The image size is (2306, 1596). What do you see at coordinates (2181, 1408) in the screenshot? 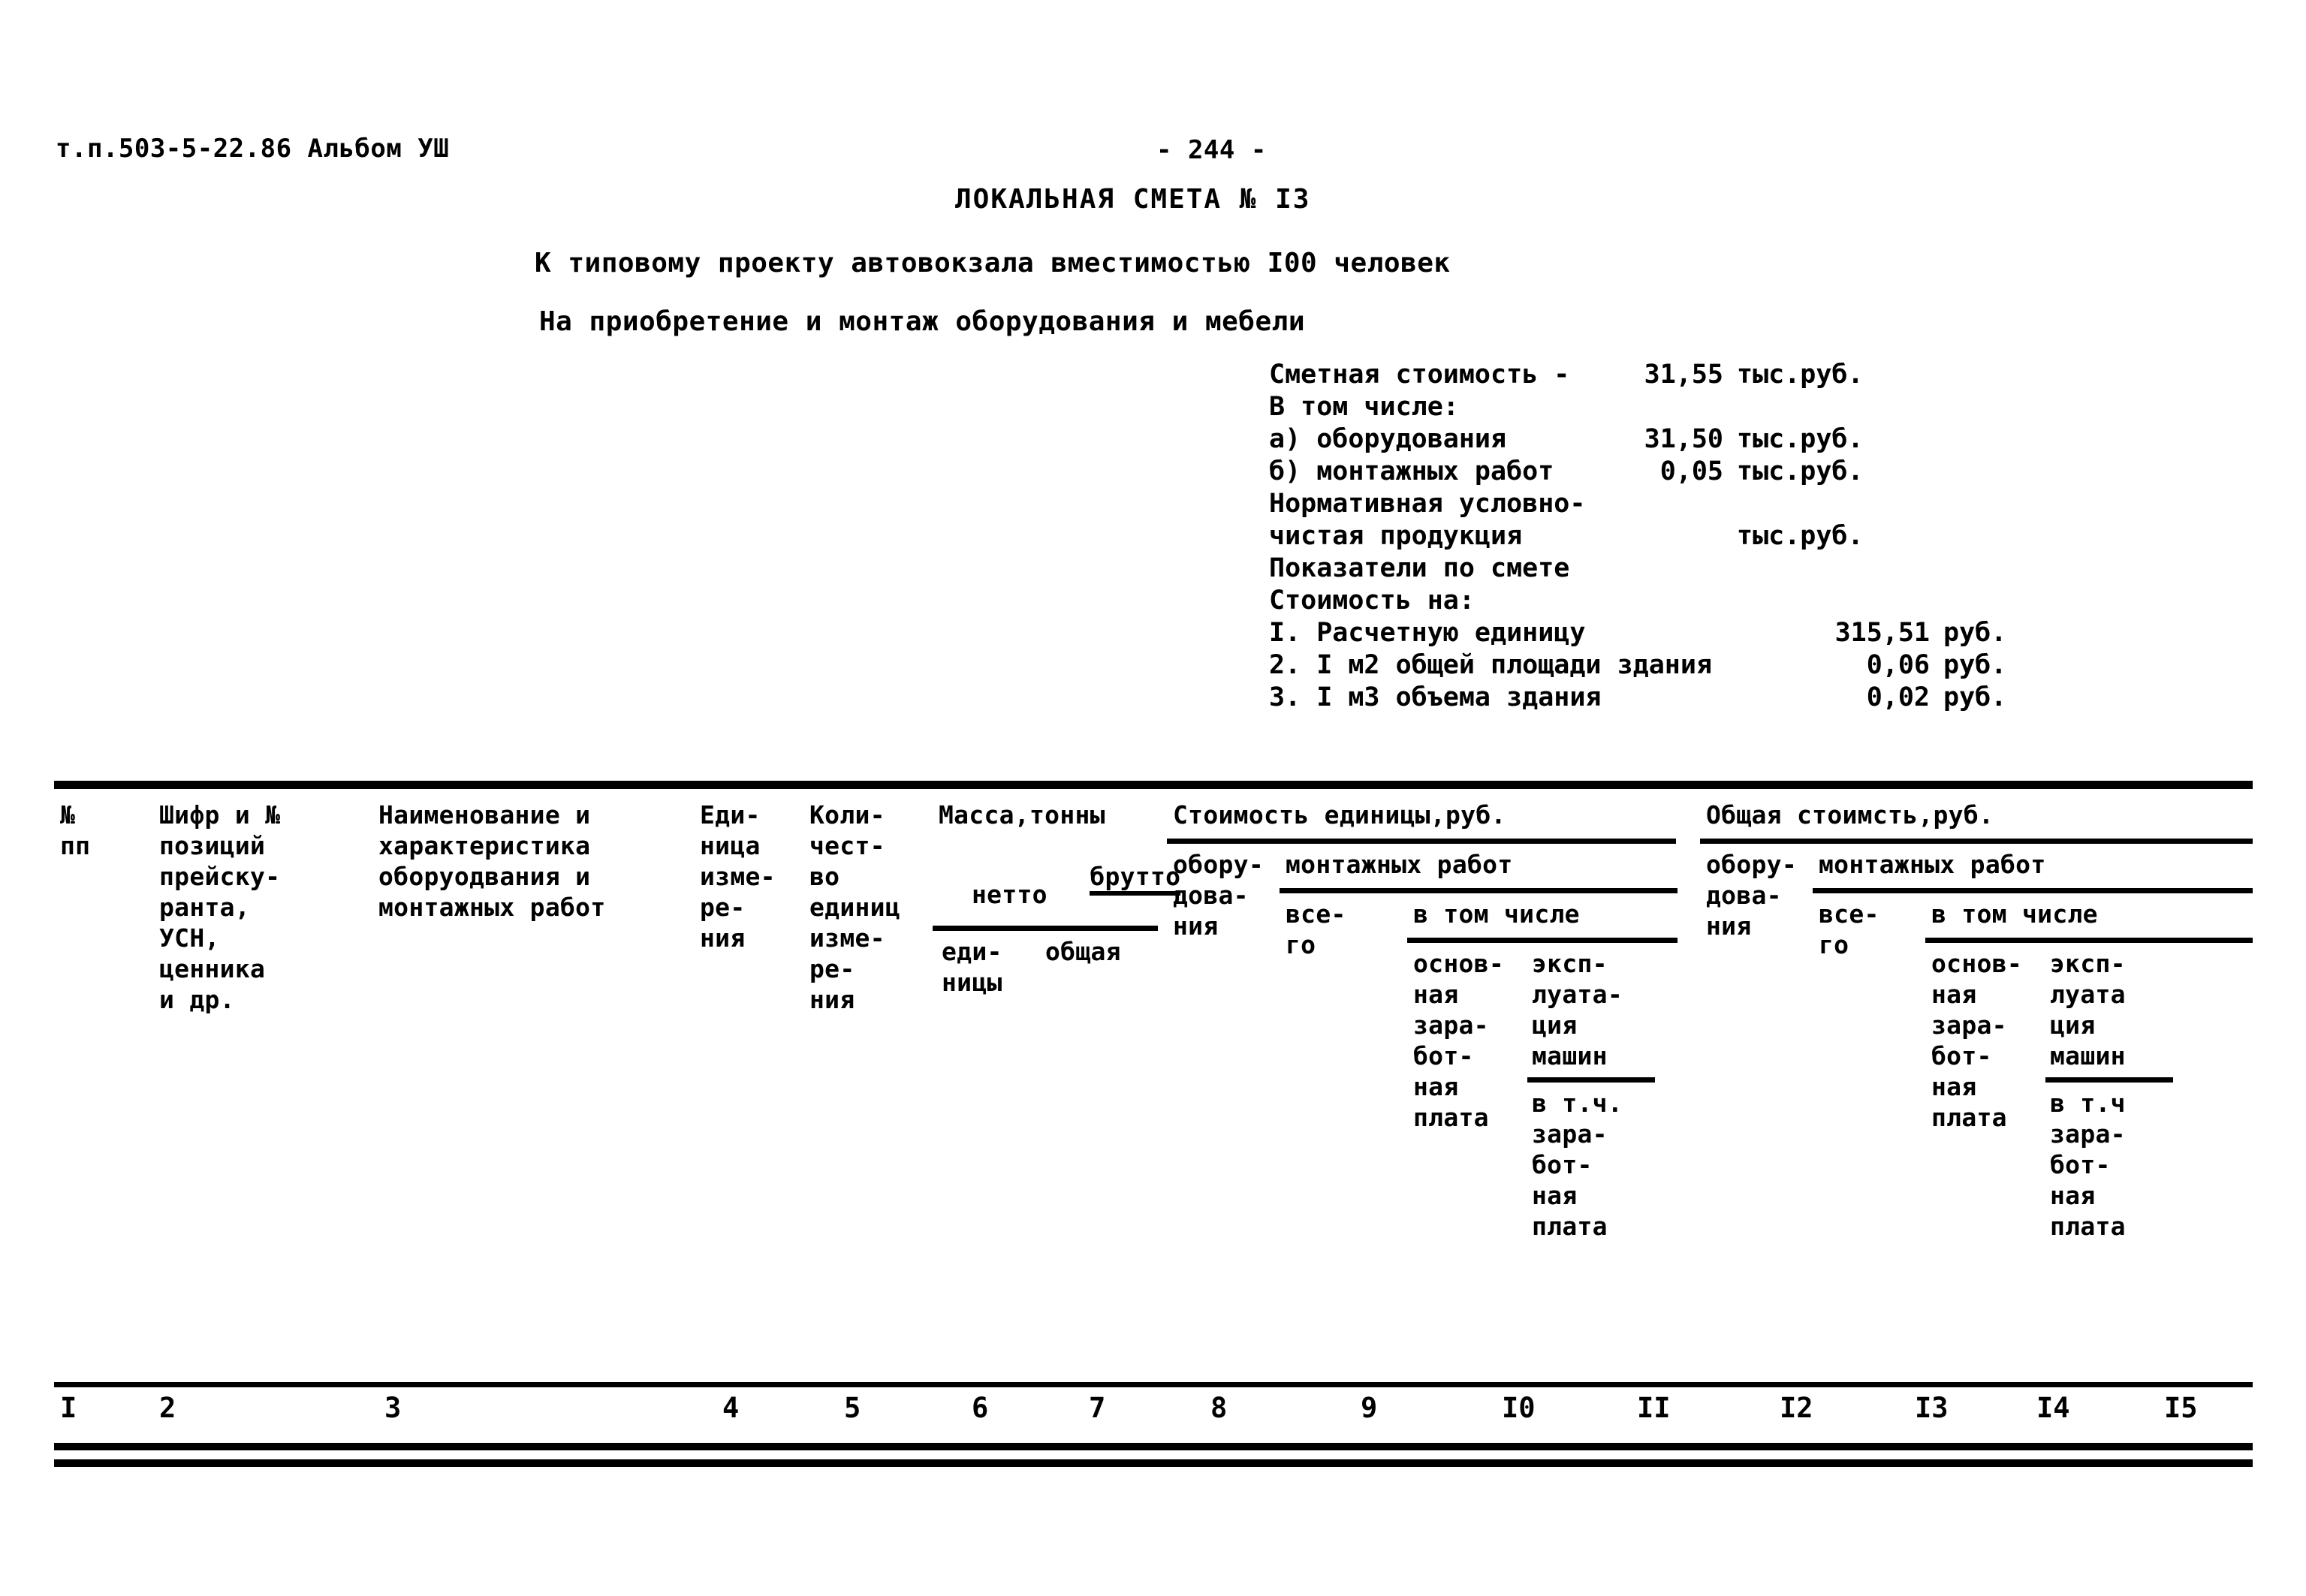
I see `column-number: I5` at bounding box center [2181, 1408].